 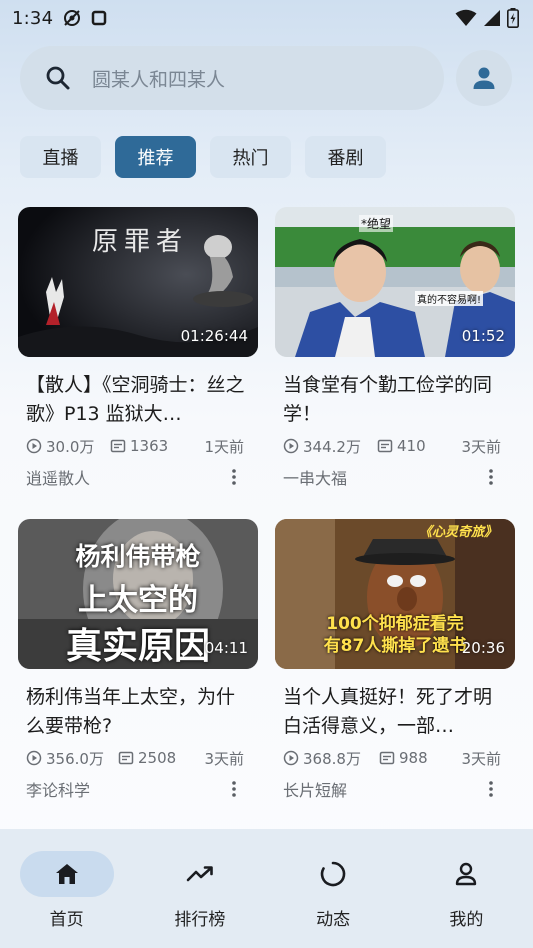 I want to click on search-input: 圆某人和四某人, so click(x=232, y=78).